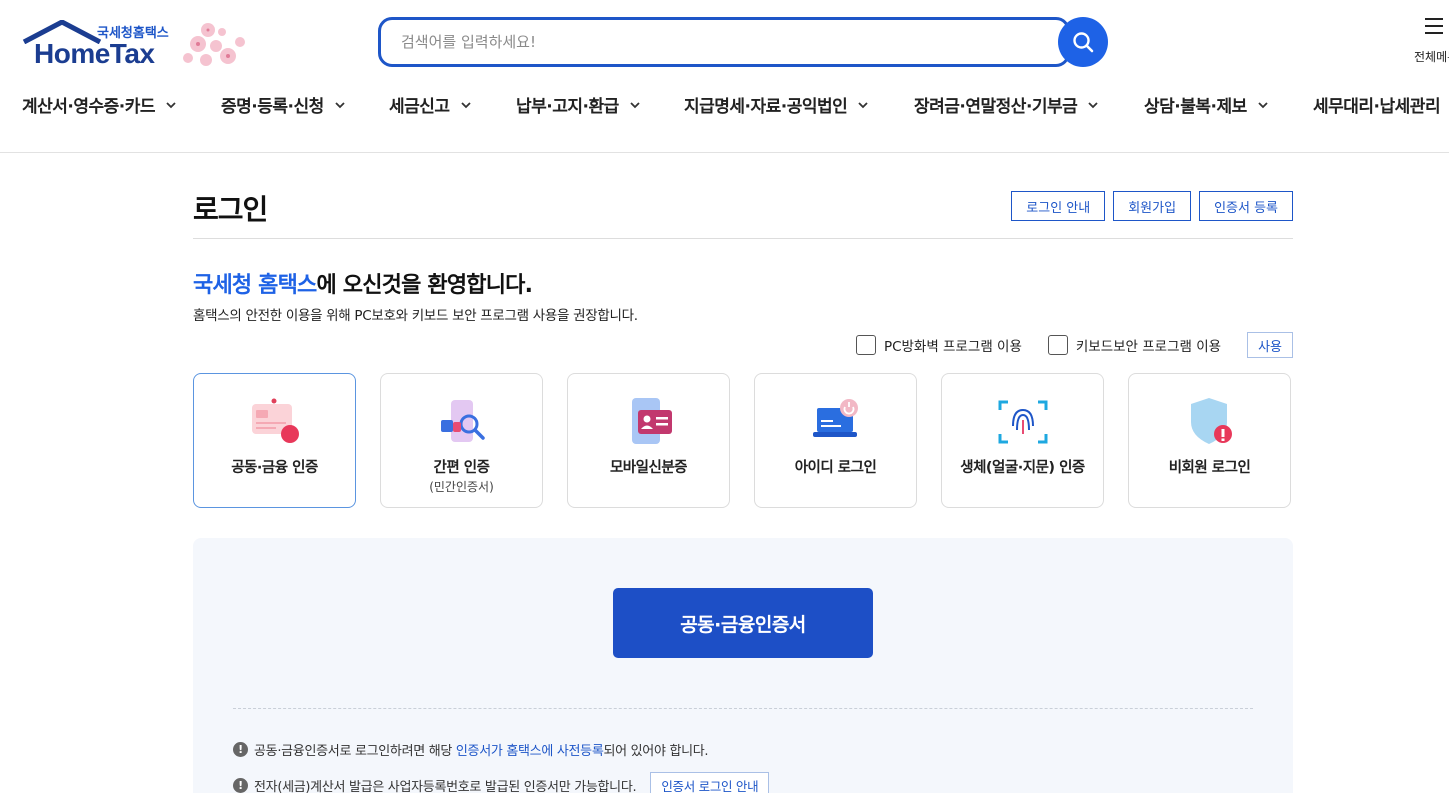 This screenshot has height=793, width=1449. What do you see at coordinates (648, 468) in the screenshot?
I see `card-label: 모바일신분증` at bounding box center [648, 468].